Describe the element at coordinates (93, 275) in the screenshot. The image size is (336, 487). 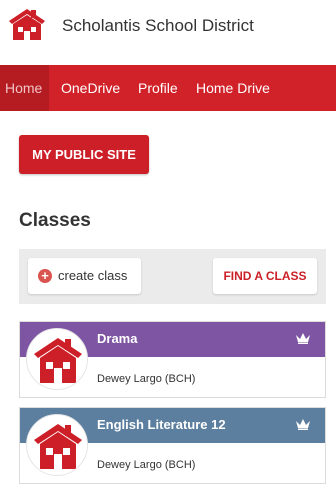
I see `create-class-label: create class` at that location.